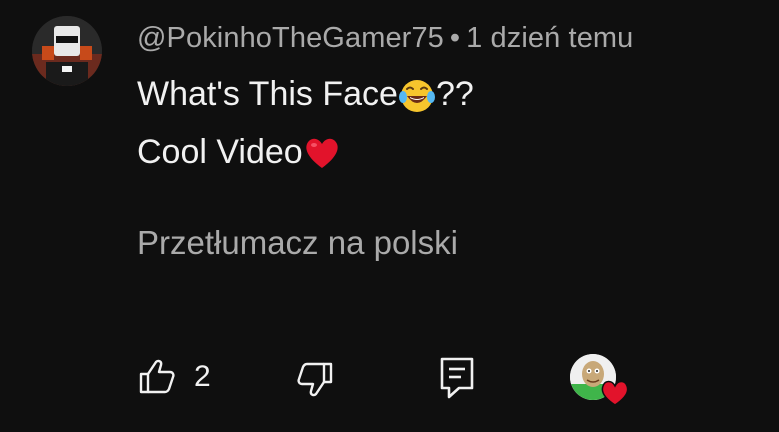 This screenshot has width=779, height=432. I want to click on author-name: @PokinhoTheGamer75, so click(290, 38).